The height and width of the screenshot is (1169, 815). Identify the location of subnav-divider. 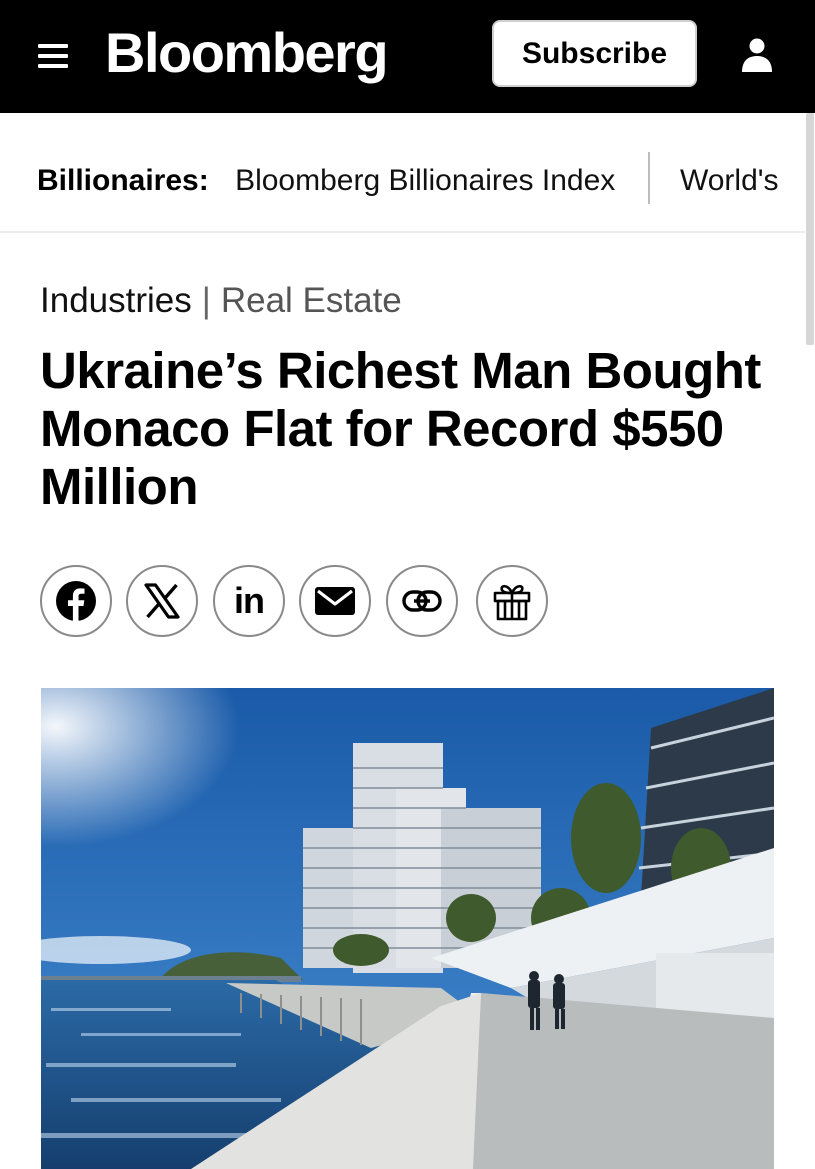
(648, 178).